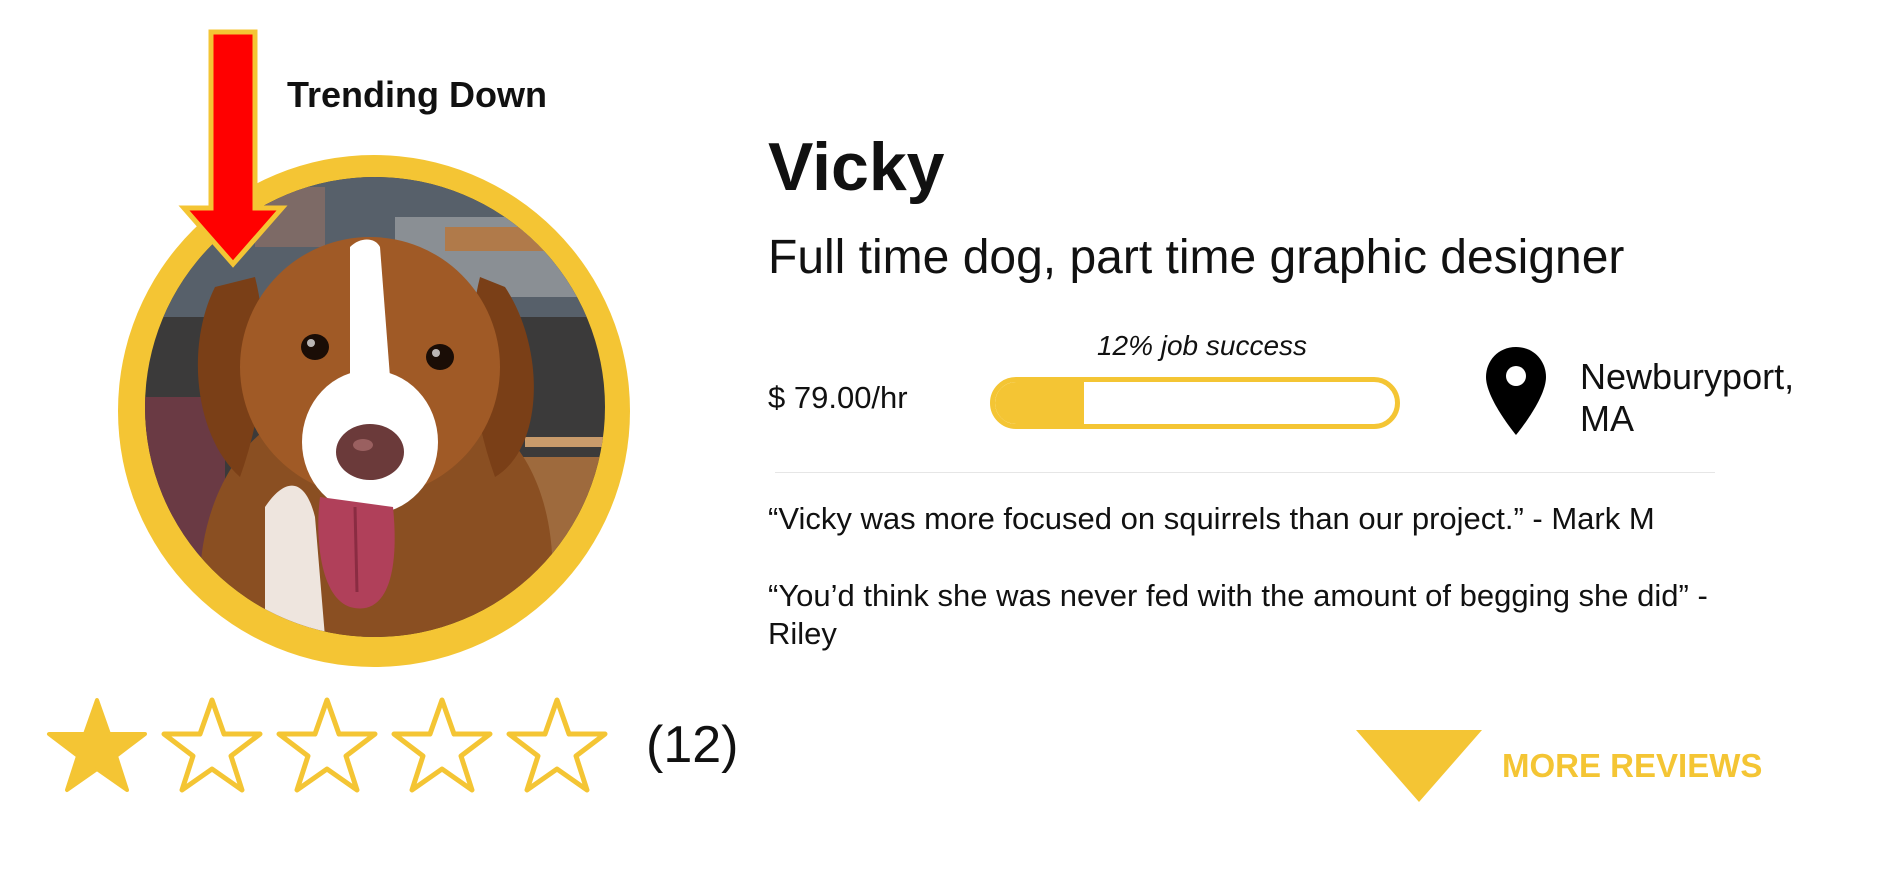 The height and width of the screenshot is (881, 1891). I want to click on more-reviews-button: MORE REVIEWS, so click(1559, 766).